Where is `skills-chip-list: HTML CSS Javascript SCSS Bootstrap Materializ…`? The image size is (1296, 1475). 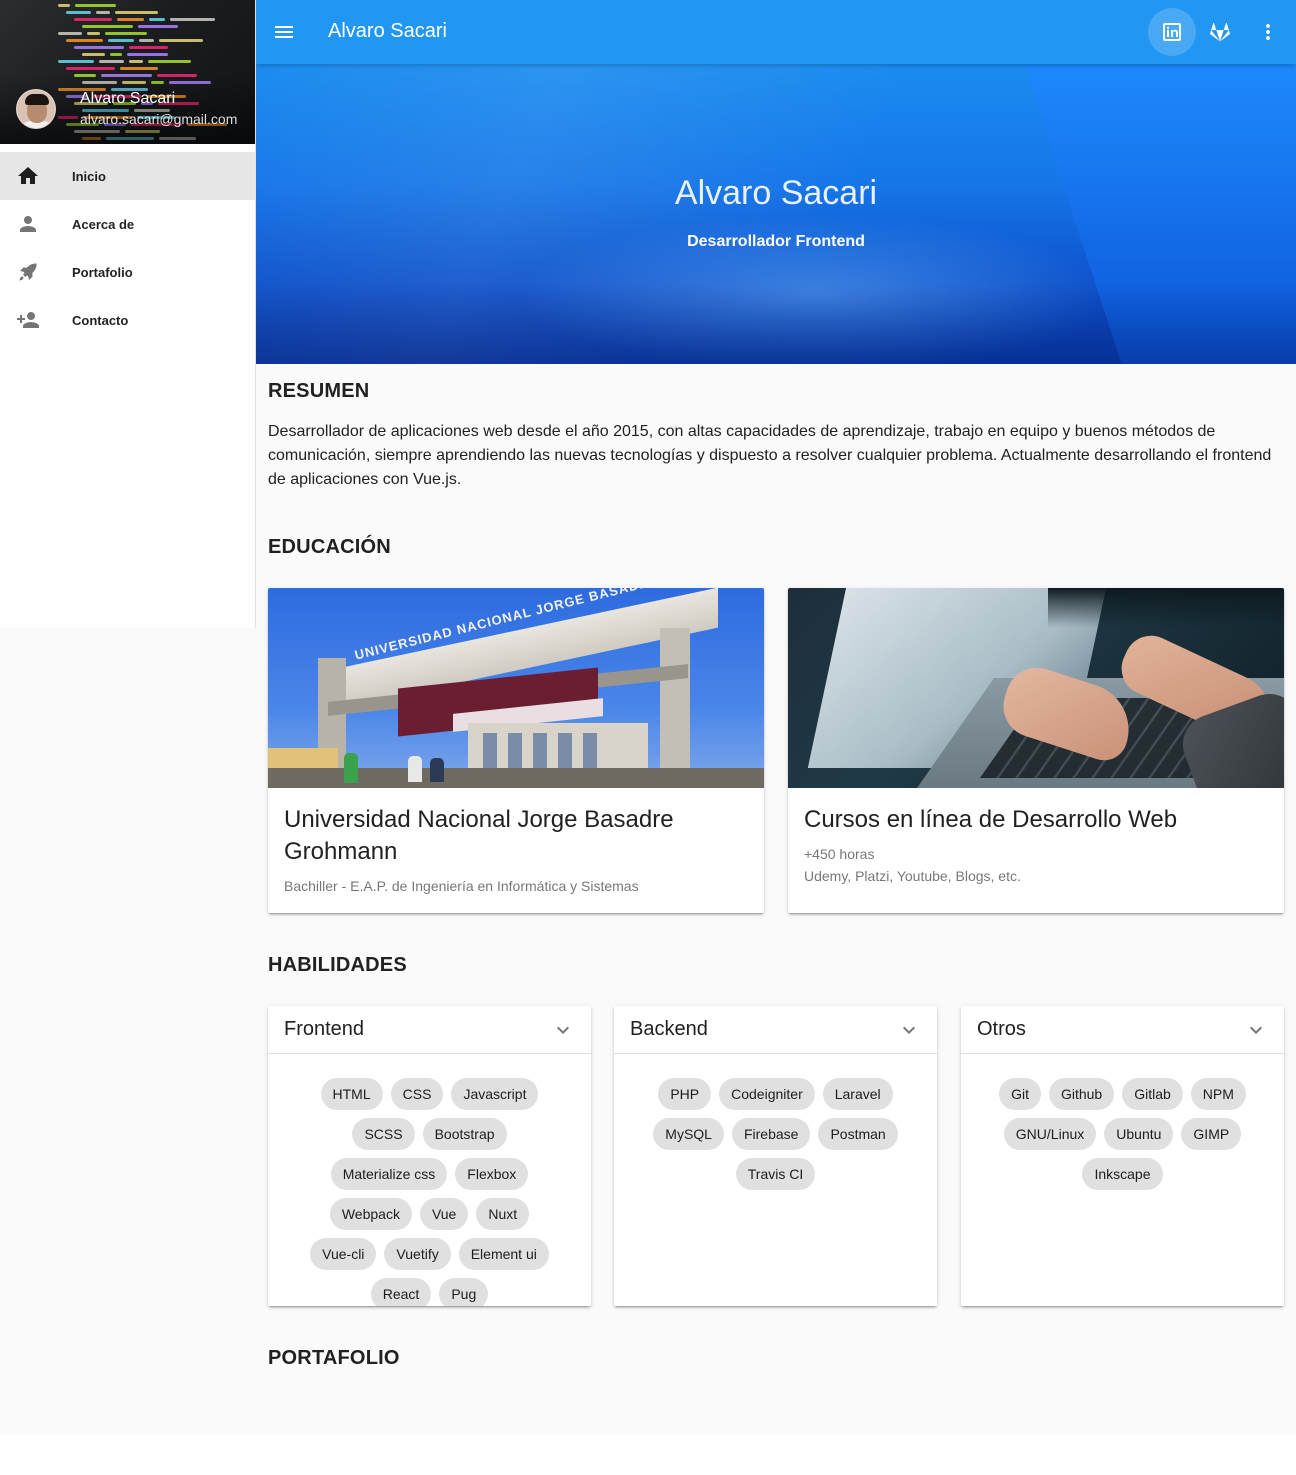
skills-chip-list: HTML CSS Javascript SCSS Bootstrap Materializ… is located at coordinates (429, 1180).